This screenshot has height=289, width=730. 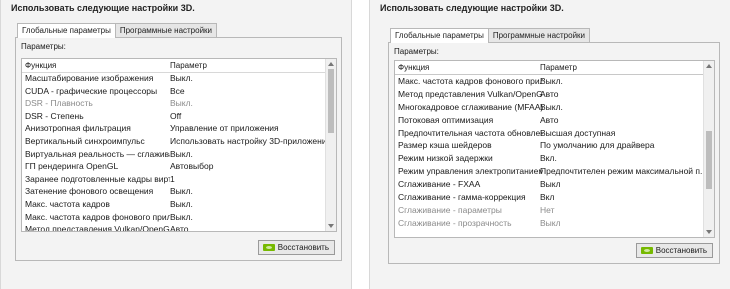 I want to click on feature-value: Использовать настройку 3D-приложения, so click(x=248, y=141).